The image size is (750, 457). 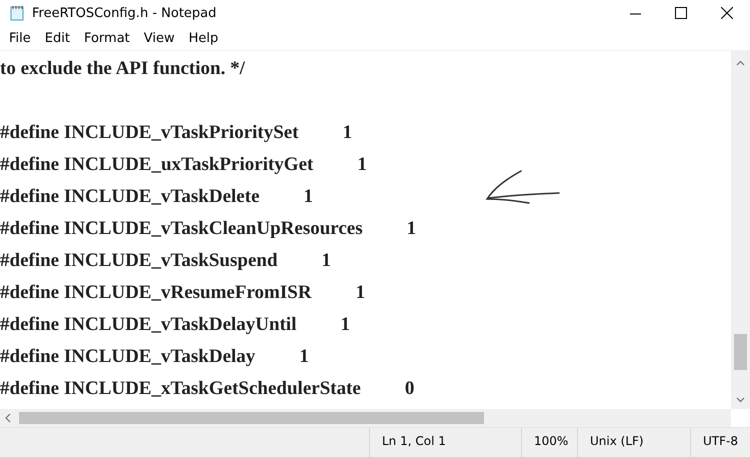 I want to click on horizontal-scrollbar, so click(x=365, y=418).